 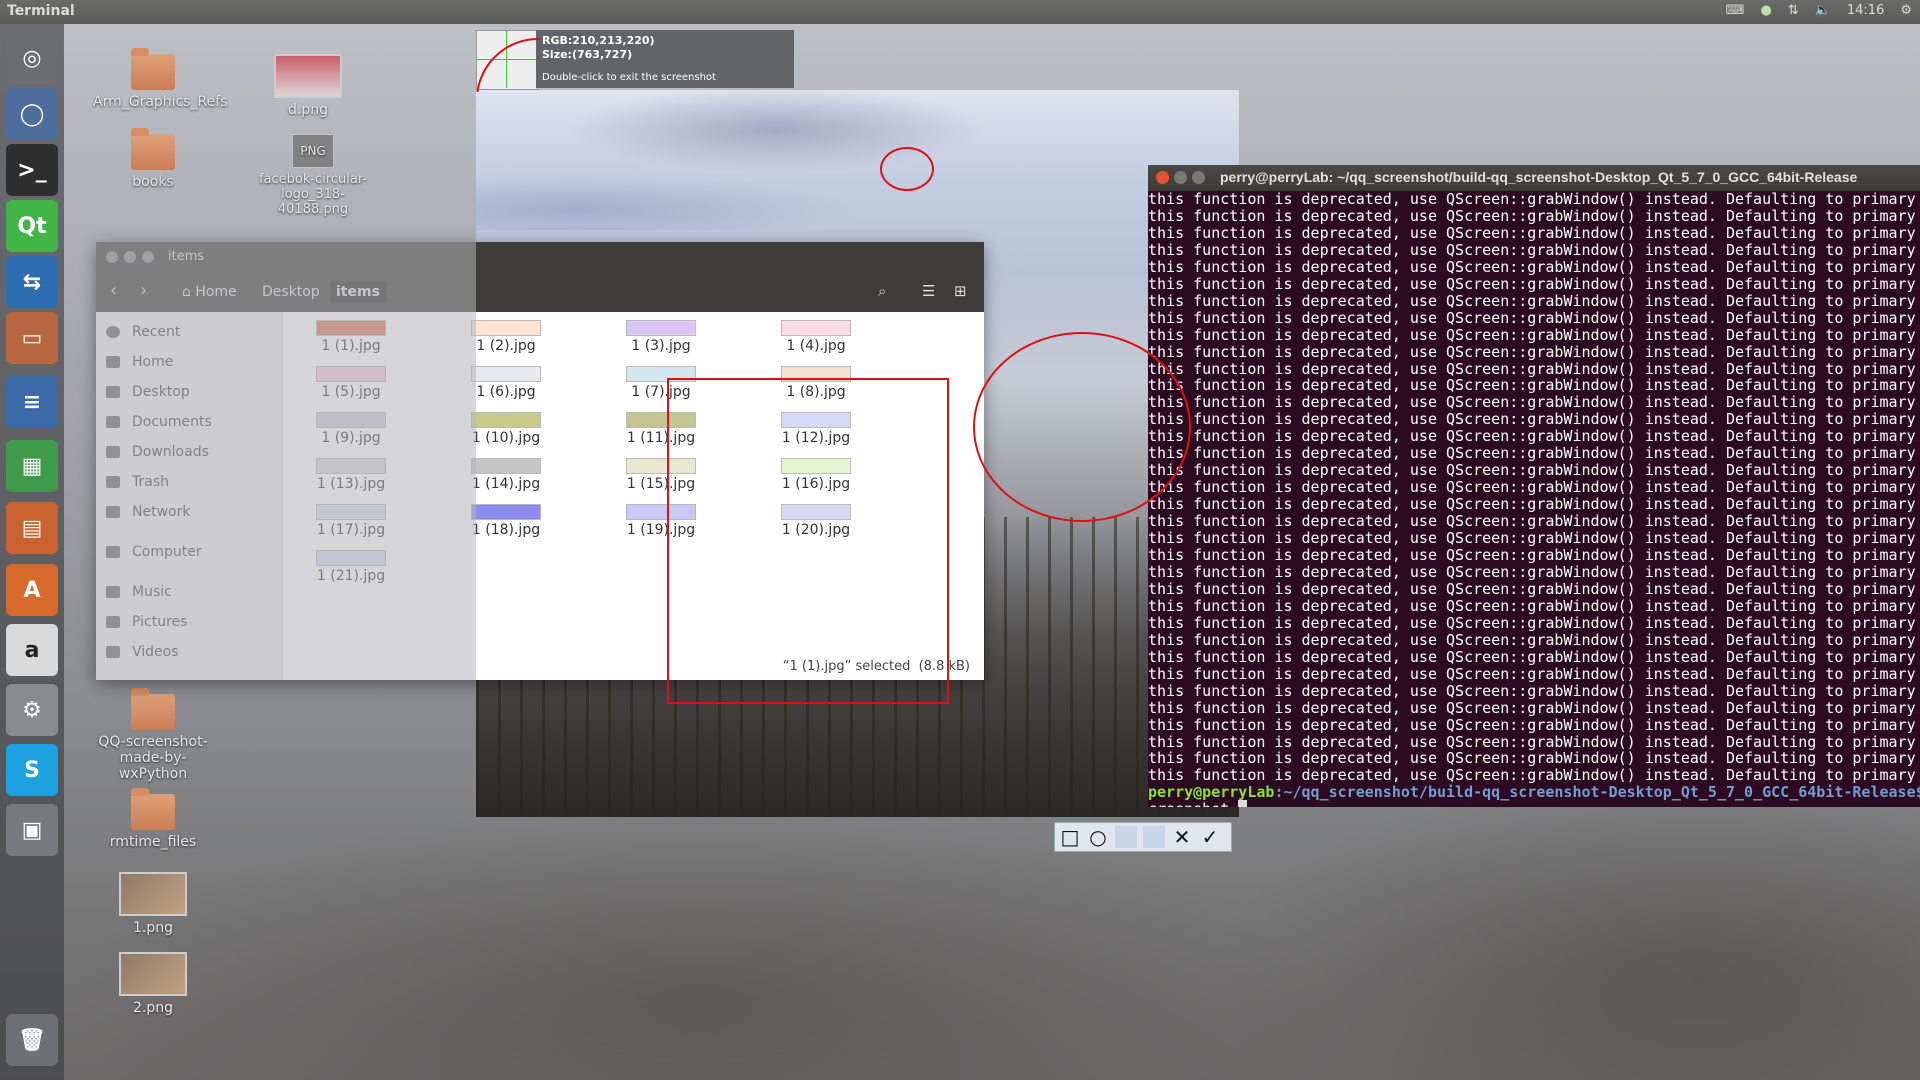 I want to click on breadcrumb-desktop: Desktop, so click(x=291, y=292).